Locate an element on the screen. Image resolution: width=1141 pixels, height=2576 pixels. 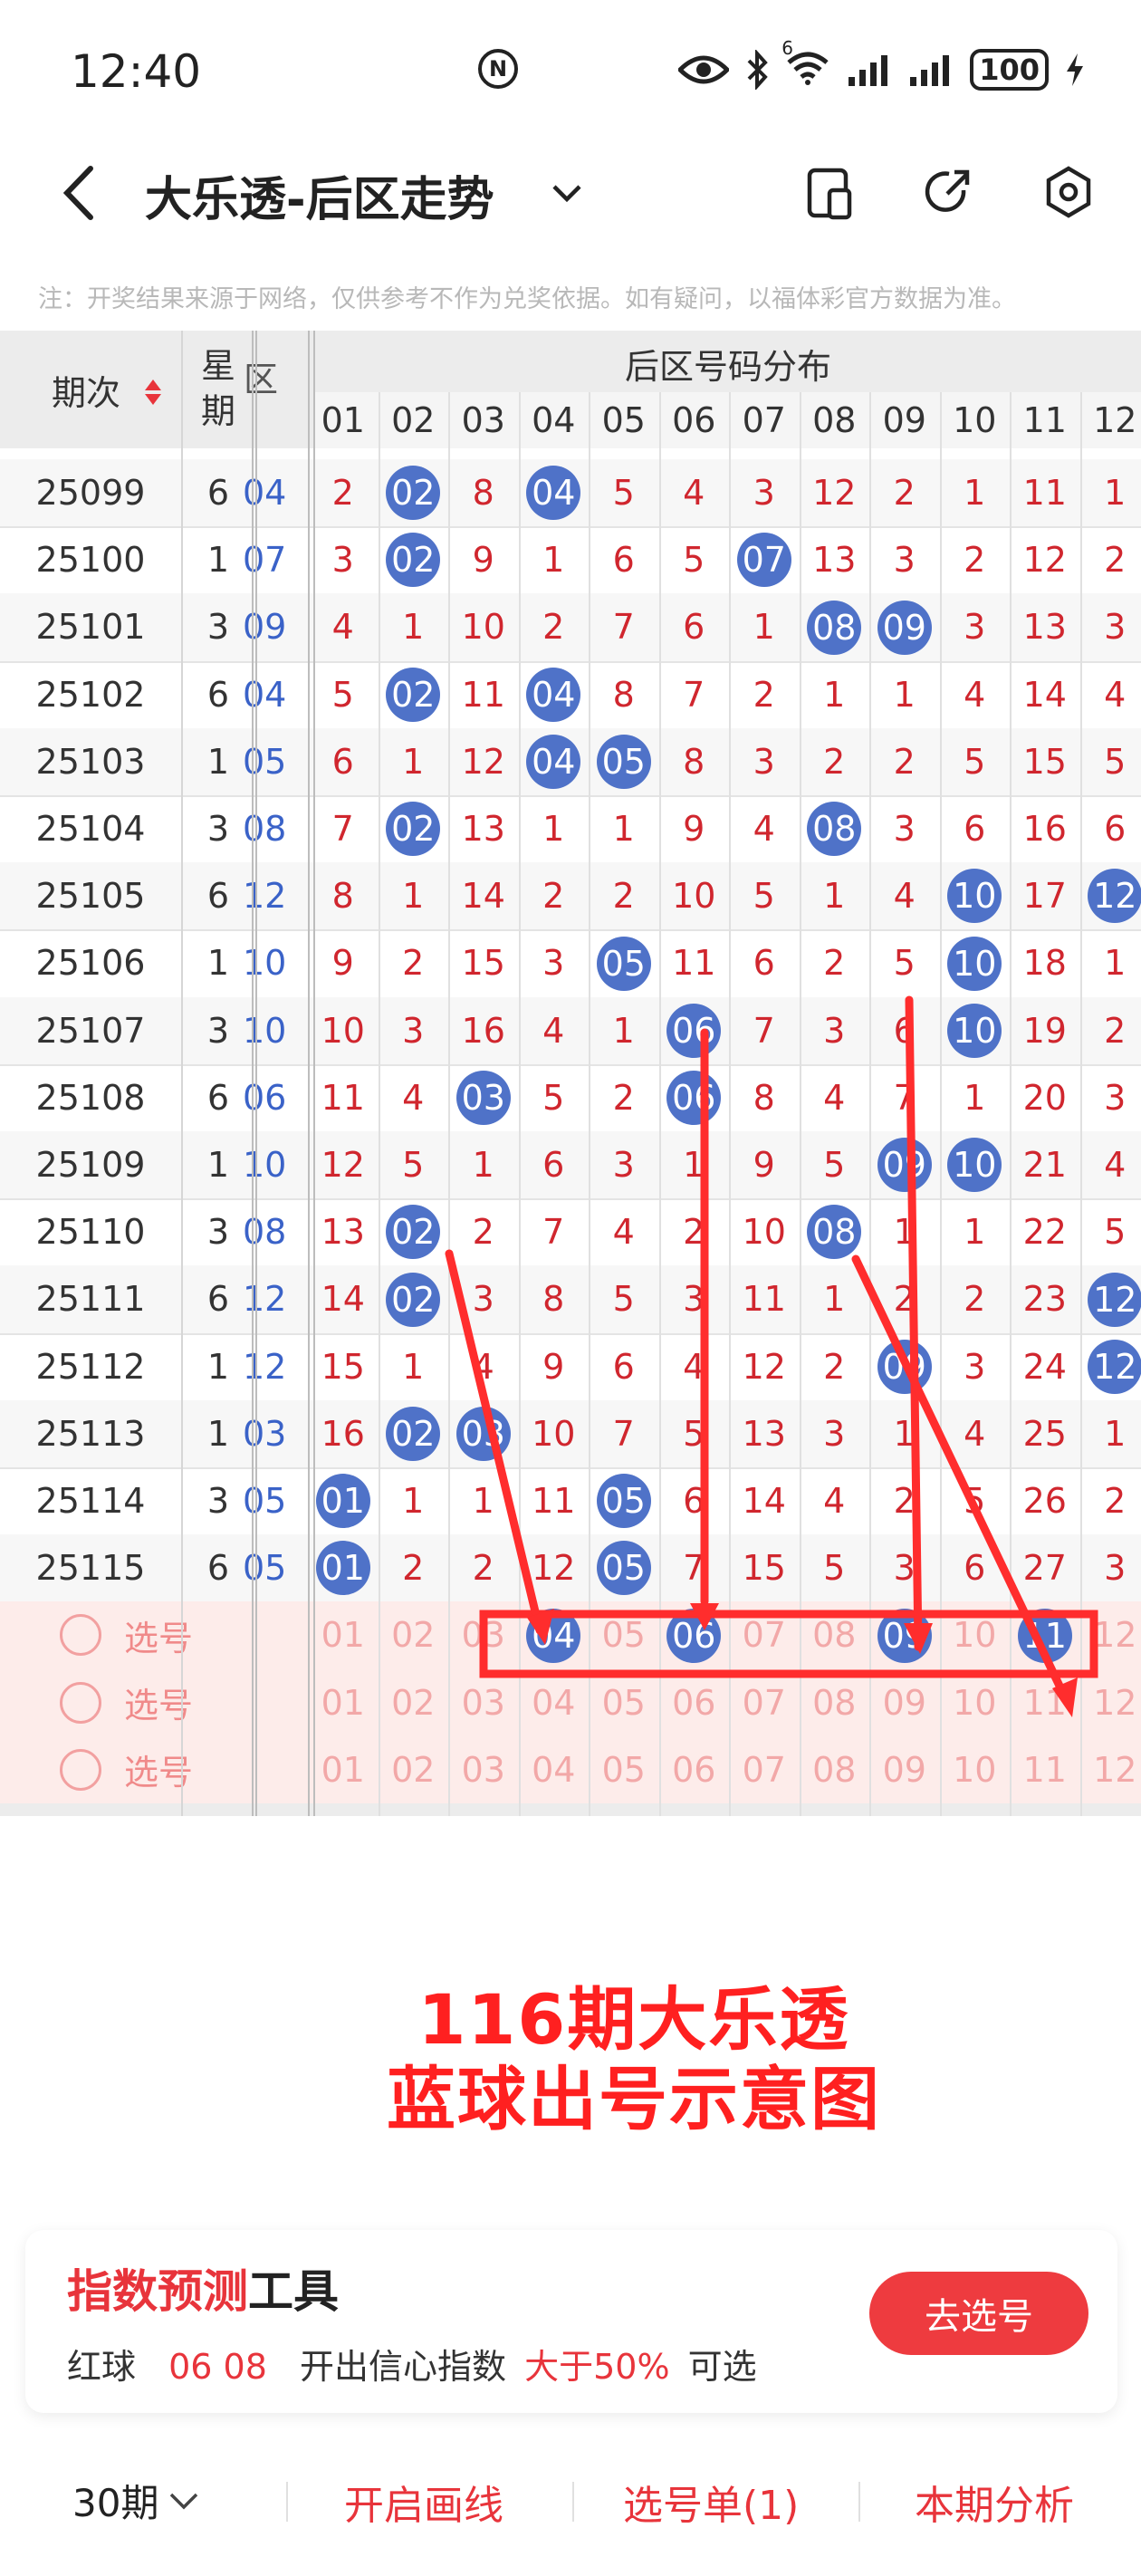
go-pick-button: 去选号 is located at coordinates (978, 2313).